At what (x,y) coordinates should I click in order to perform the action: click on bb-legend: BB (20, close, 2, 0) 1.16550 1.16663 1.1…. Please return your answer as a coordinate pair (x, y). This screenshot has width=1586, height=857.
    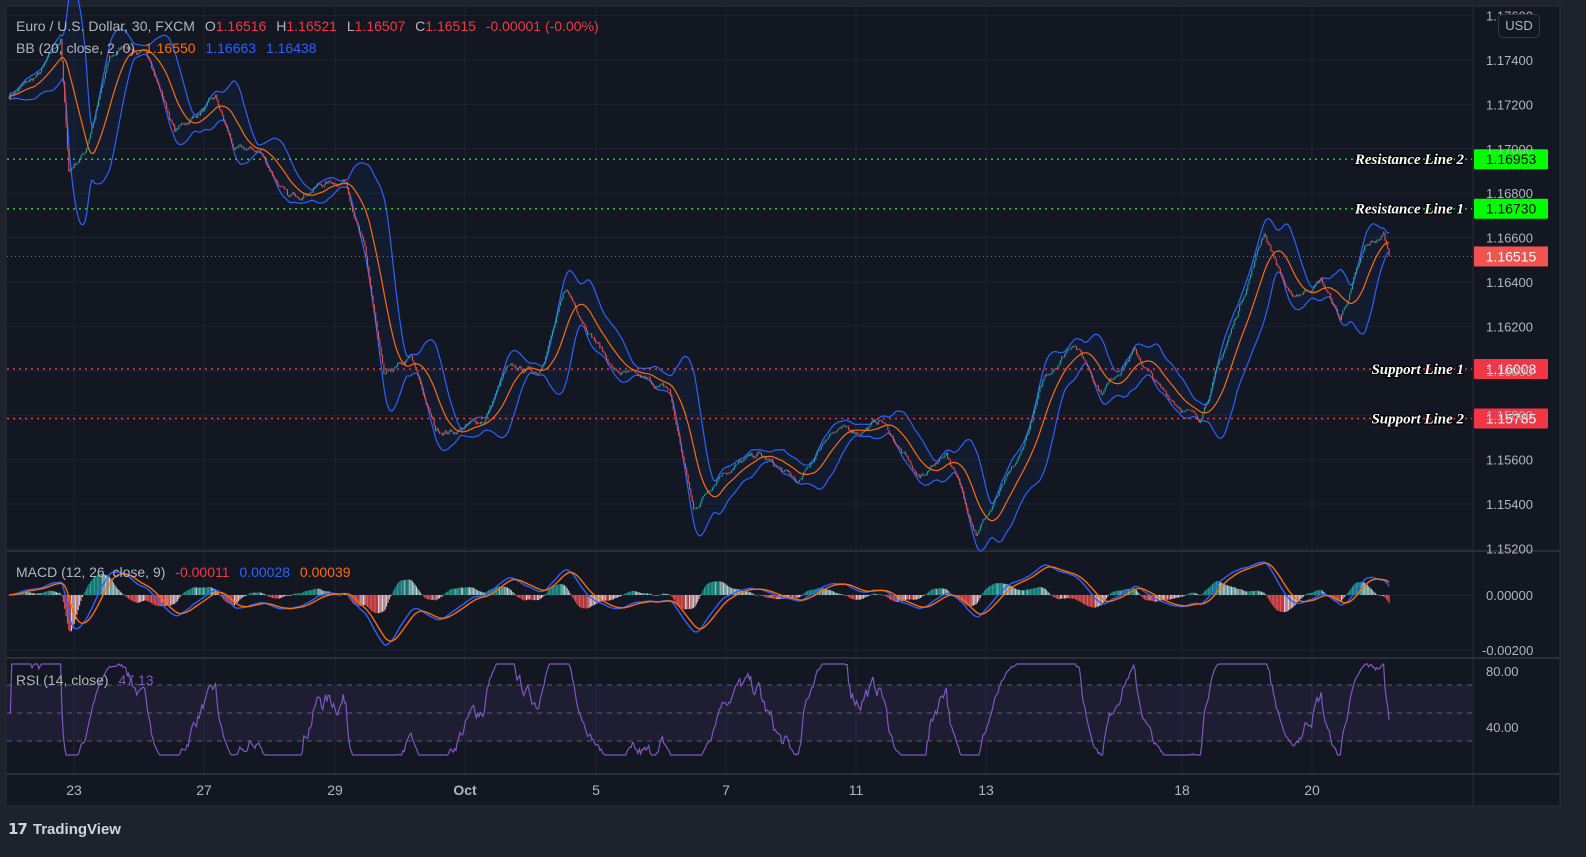
    Looking at the image, I should click on (169, 48).